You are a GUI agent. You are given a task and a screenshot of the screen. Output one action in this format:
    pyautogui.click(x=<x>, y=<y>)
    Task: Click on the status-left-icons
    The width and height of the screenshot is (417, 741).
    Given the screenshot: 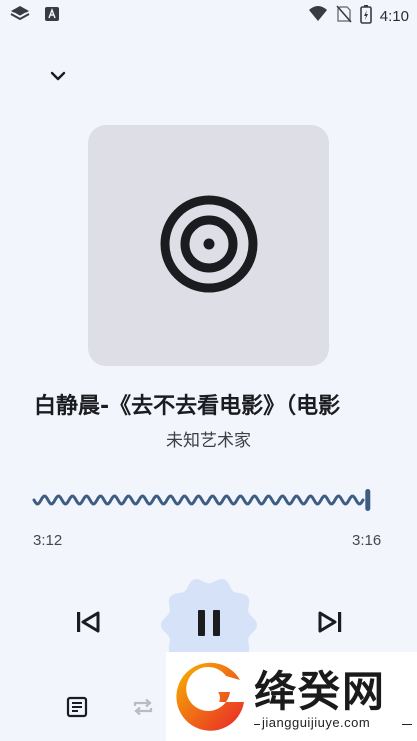 What is the action you would take?
    pyautogui.click(x=35, y=16)
    